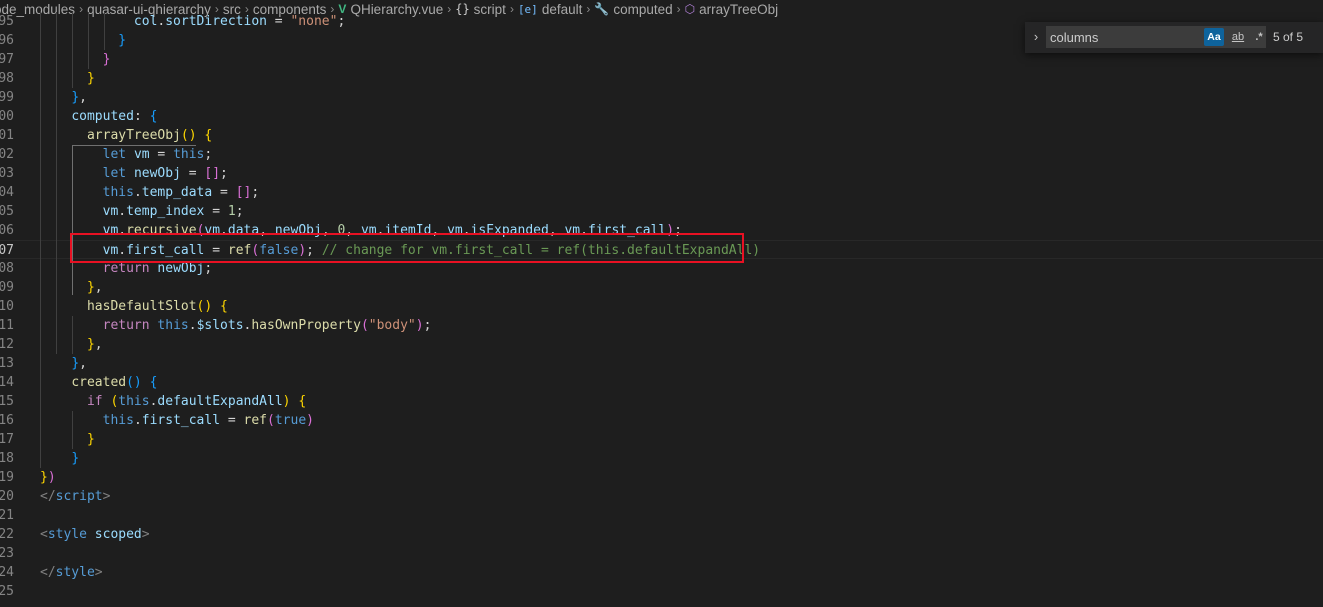 The image size is (1323, 607). Describe the element at coordinates (7, 401) in the screenshot. I see `line-number: 15` at that location.